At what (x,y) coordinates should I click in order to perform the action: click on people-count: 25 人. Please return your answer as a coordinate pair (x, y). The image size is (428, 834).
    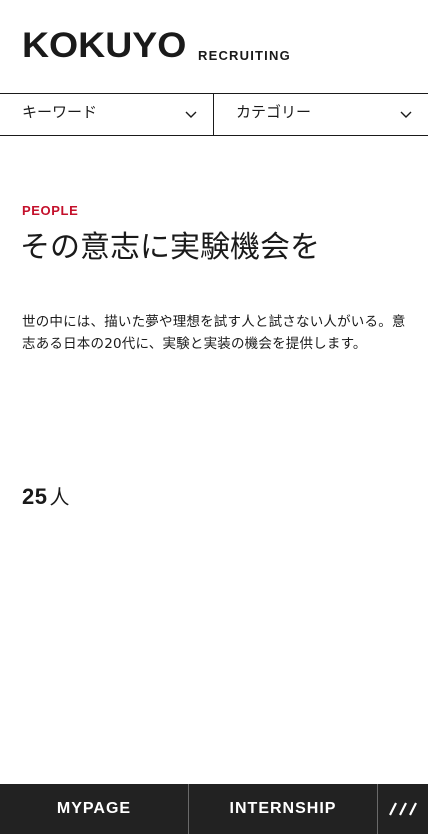
    Looking at the image, I should click on (45, 497).